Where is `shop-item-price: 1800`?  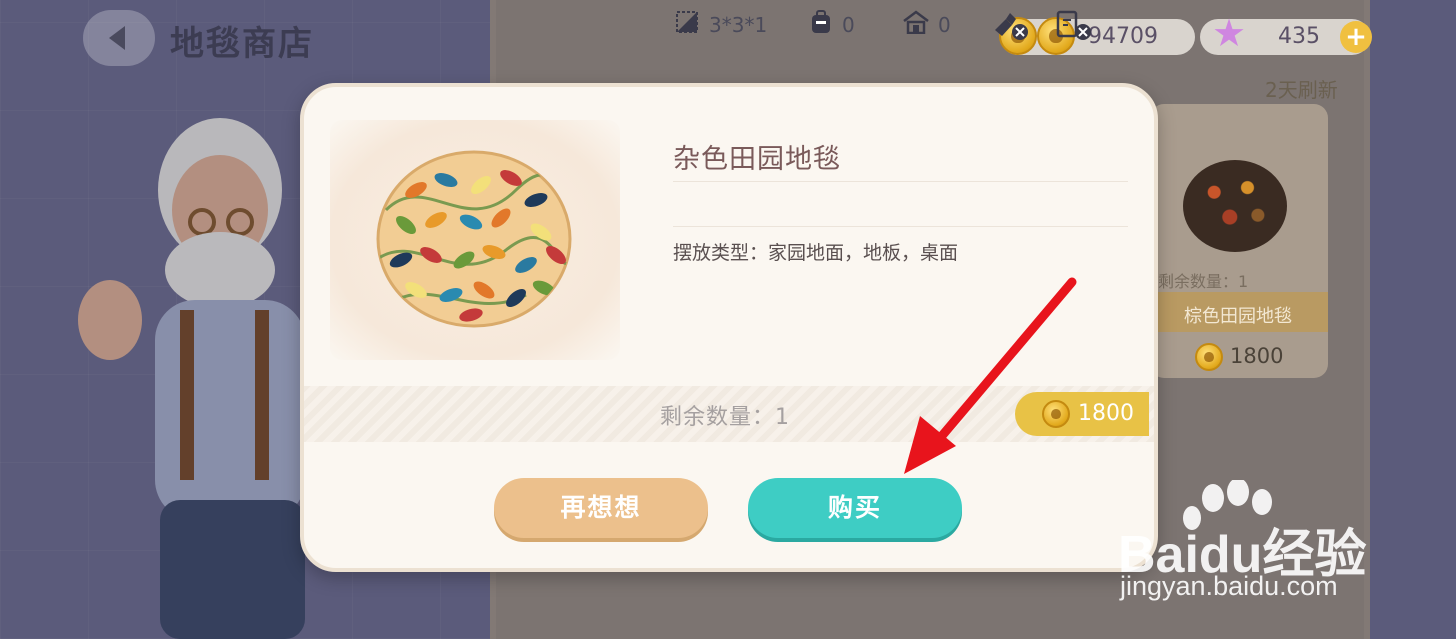
shop-item-price: 1800 is located at coordinates (1257, 356).